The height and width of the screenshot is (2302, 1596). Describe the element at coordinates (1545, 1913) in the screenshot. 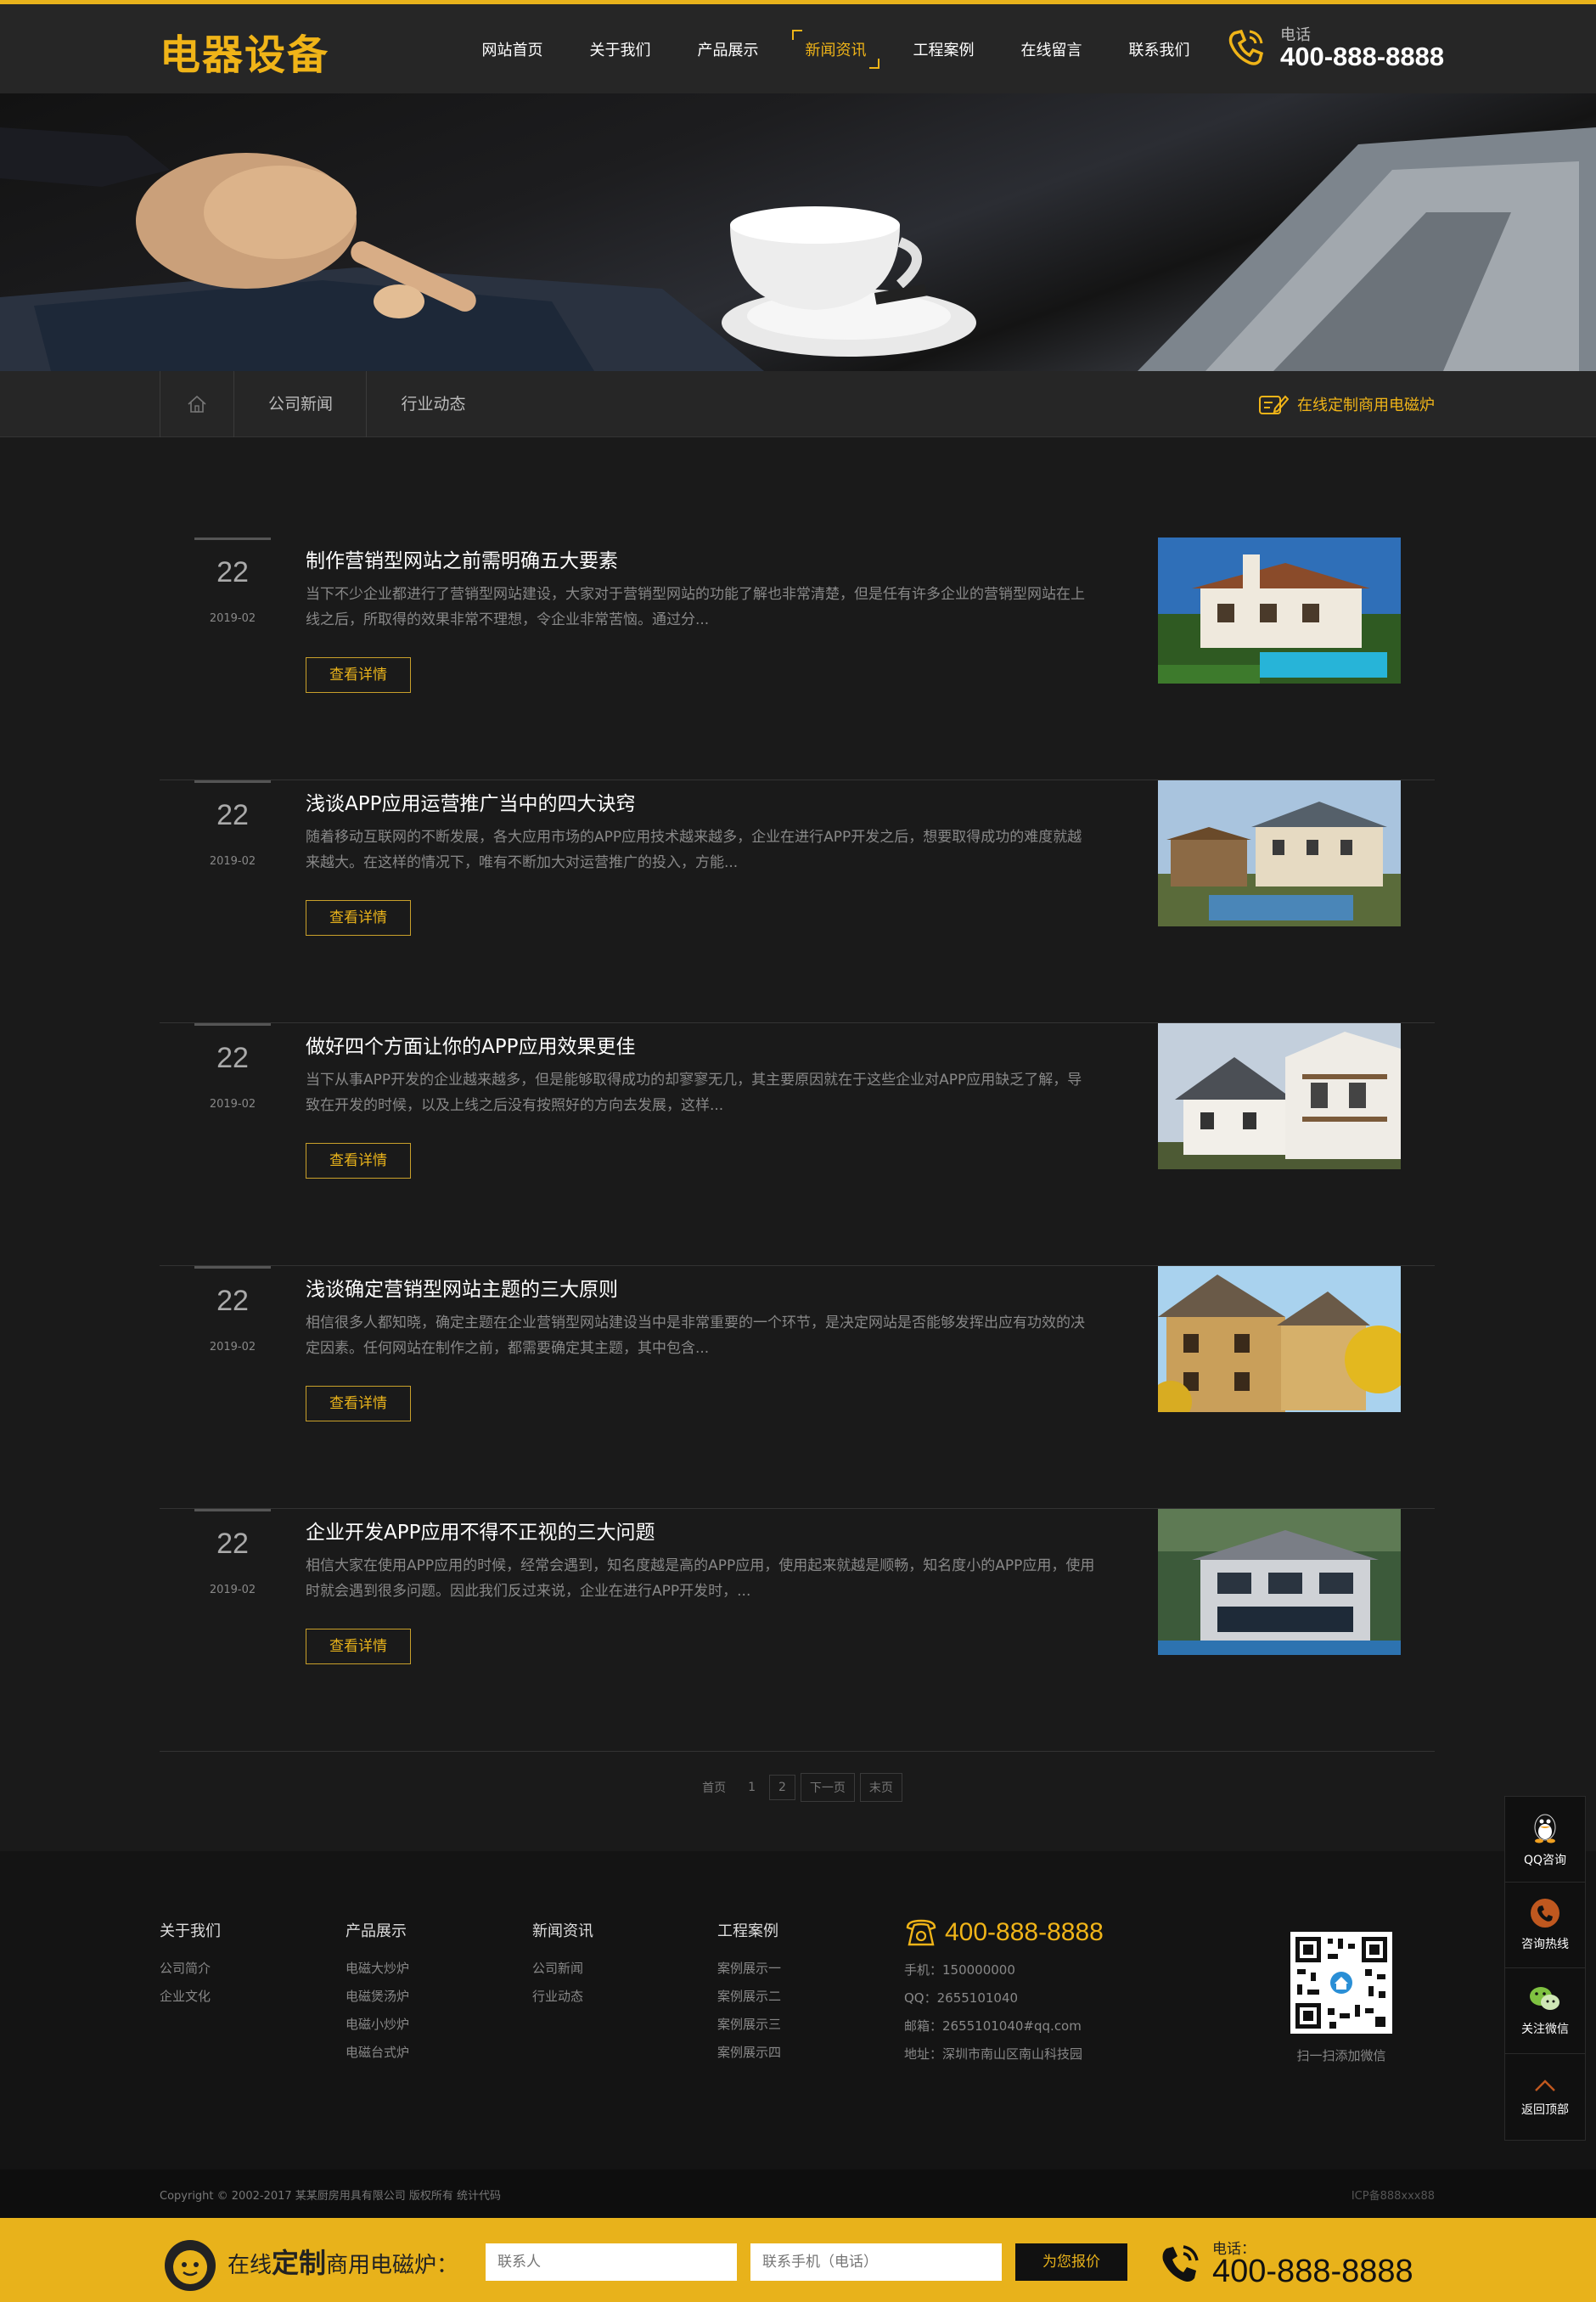

I see `phone-circle-icon` at that location.